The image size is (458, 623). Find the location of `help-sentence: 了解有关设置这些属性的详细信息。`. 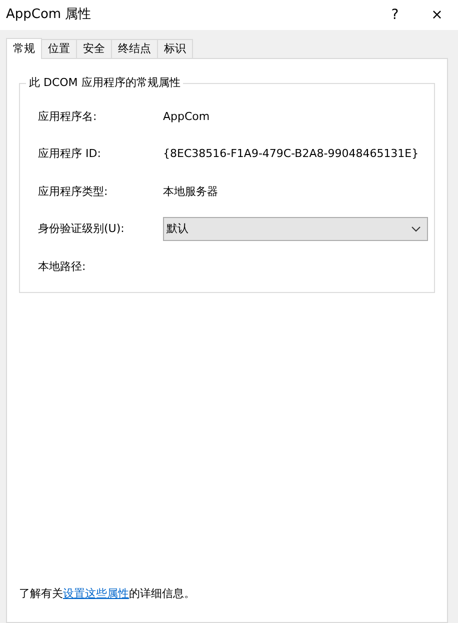

help-sentence: 了解有关设置这些属性的详细信息。 is located at coordinates (107, 594).